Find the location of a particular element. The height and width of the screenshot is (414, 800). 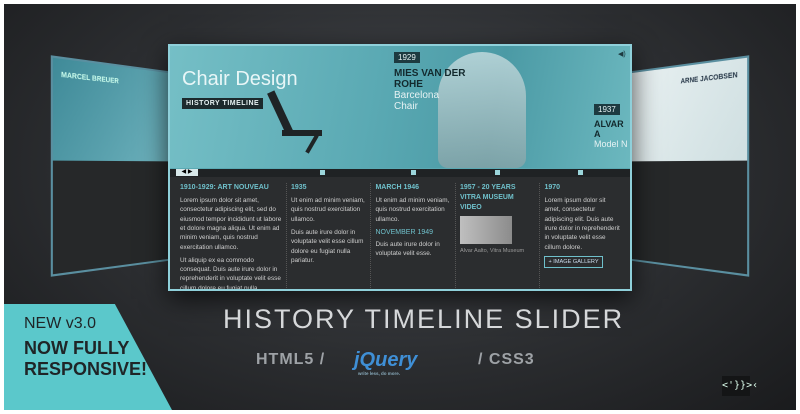

person-name: ROHE is located at coordinates (408, 84).